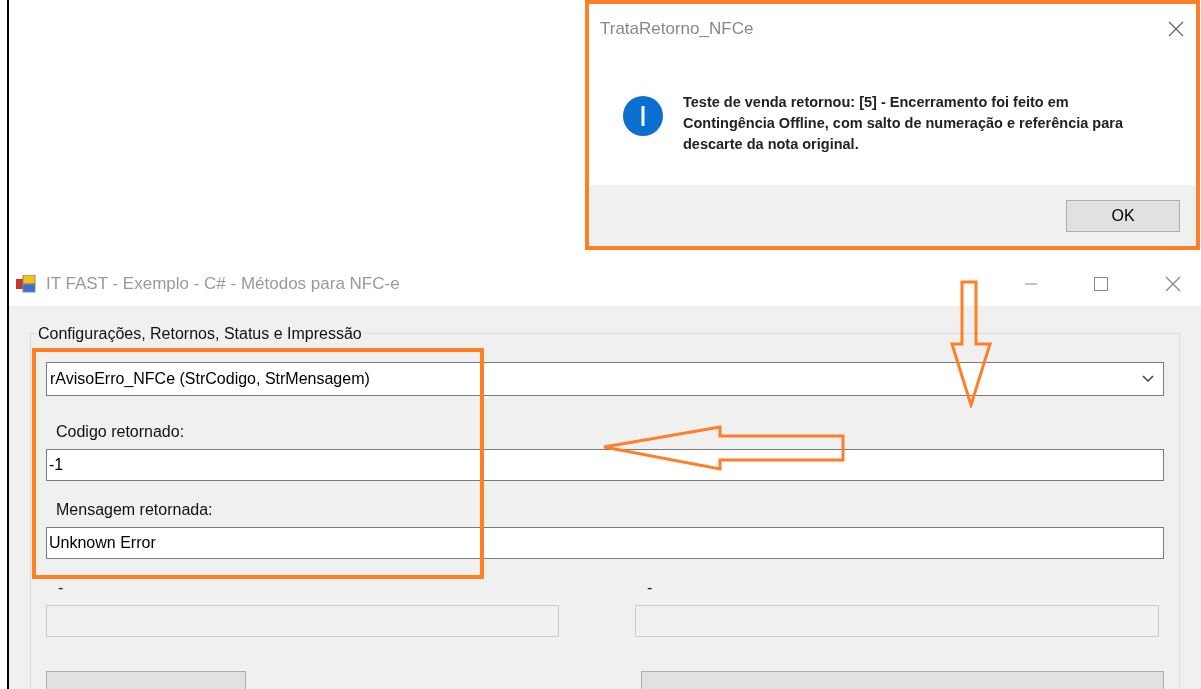  Describe the element at coordinates (1123, 215) in the screenshot. I see `ok-button: OK` at that location.